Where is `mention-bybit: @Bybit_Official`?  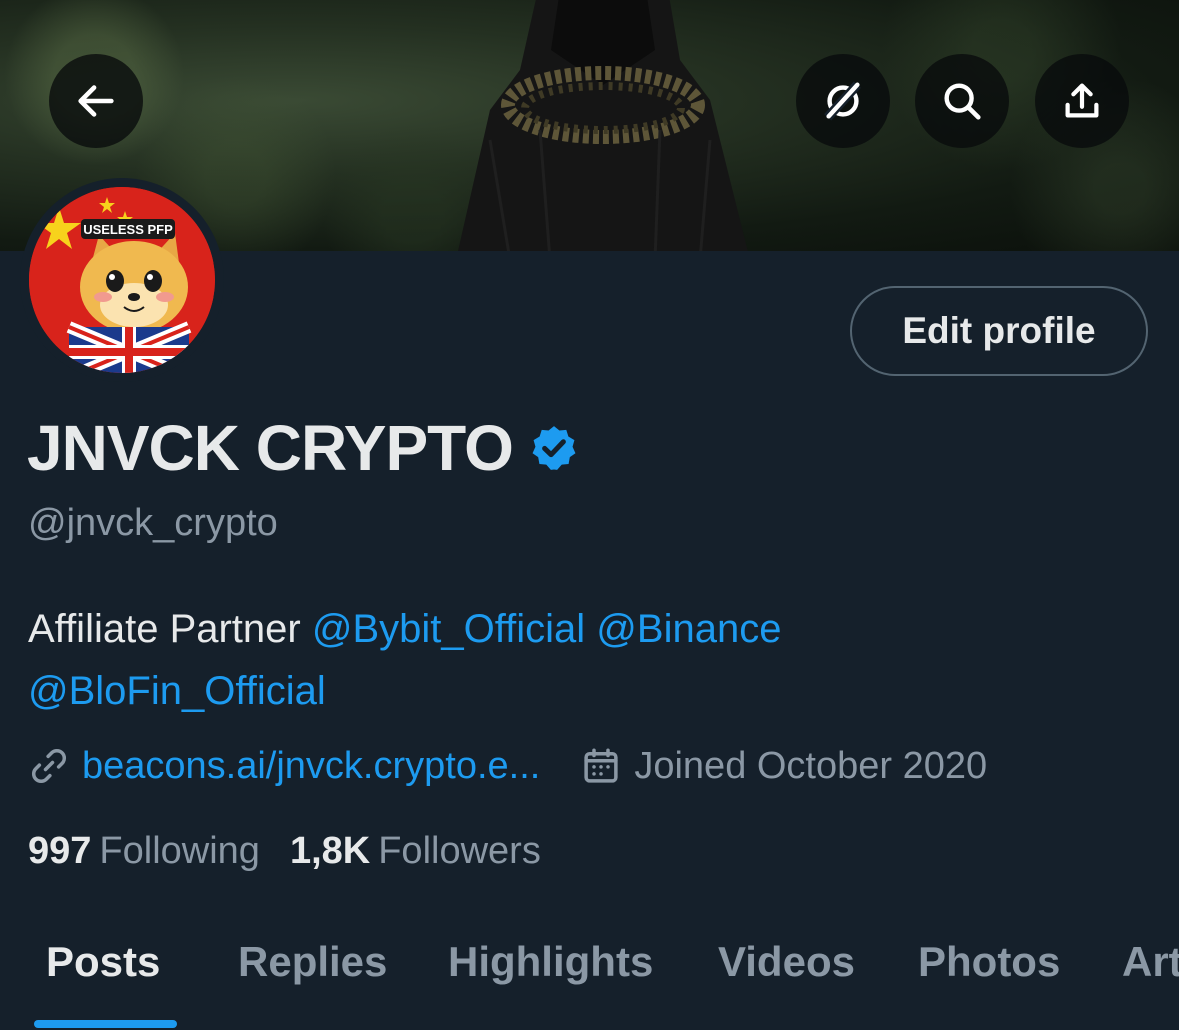 mention-bybit: @Bybit_Official is located at coordinates (448, 629).